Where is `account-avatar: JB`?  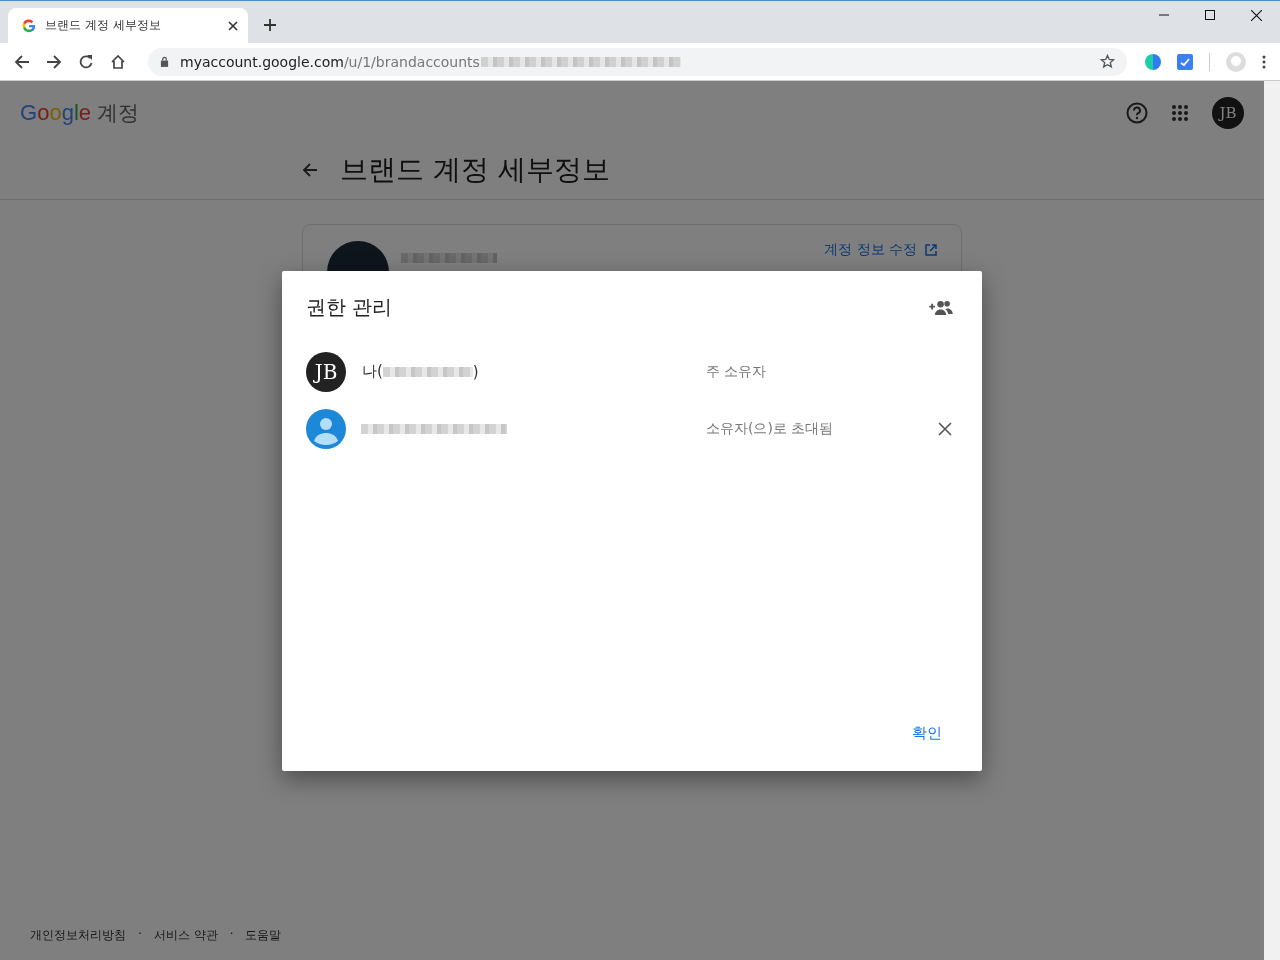
account-avatar: JB is located at coordinates (1228, 113).